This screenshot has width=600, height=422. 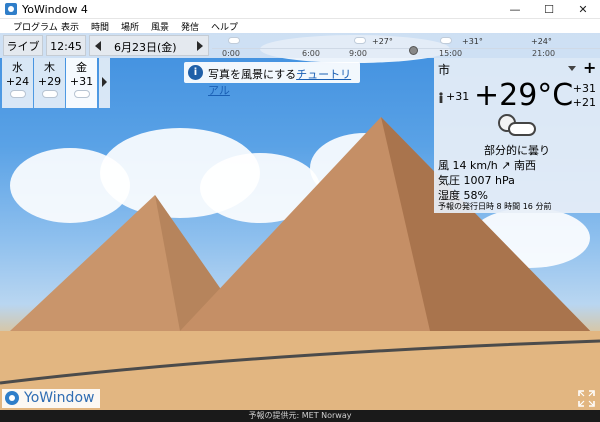 What do you see at coordinates (195, 72) in the screenshot?
I see `info-icon: i` at bounding box center [195, 72].